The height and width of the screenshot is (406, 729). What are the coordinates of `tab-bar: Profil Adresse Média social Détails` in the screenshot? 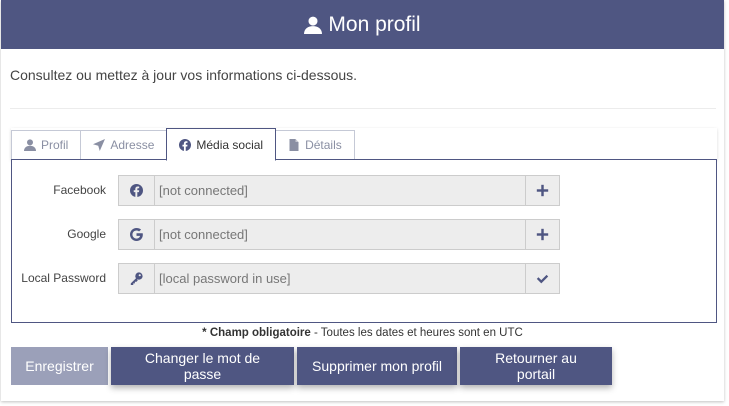 It's located at (183, 144).